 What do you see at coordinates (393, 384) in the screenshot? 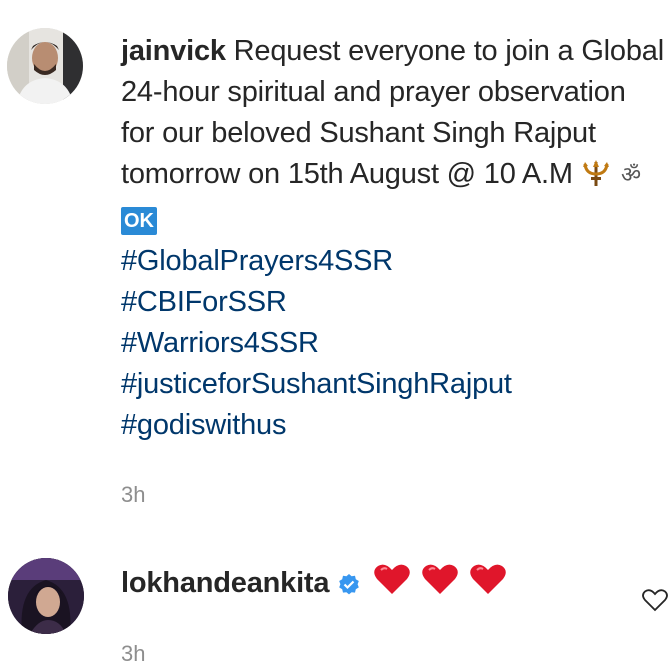
I see `hashtag-link: #justiceforSushantSinghRajput` at bounding box center [393, 384].